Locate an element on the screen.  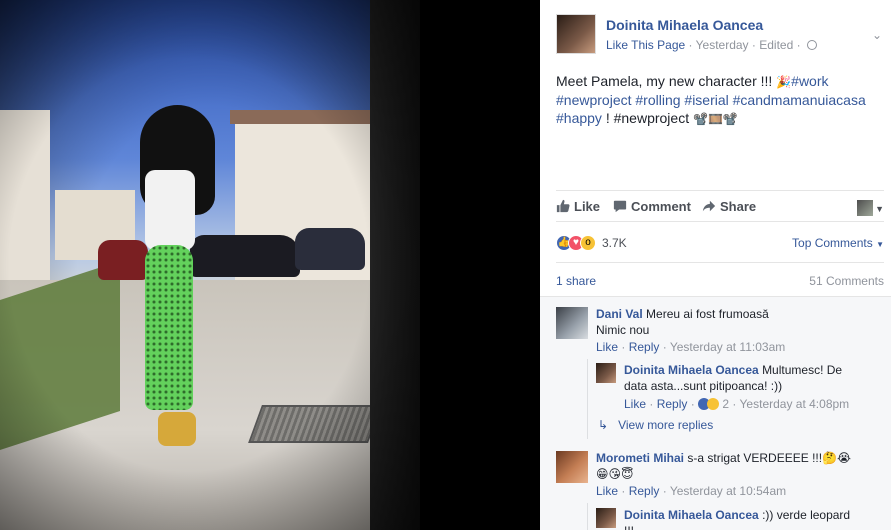
globe-icon is located at coordinates (811, 45).